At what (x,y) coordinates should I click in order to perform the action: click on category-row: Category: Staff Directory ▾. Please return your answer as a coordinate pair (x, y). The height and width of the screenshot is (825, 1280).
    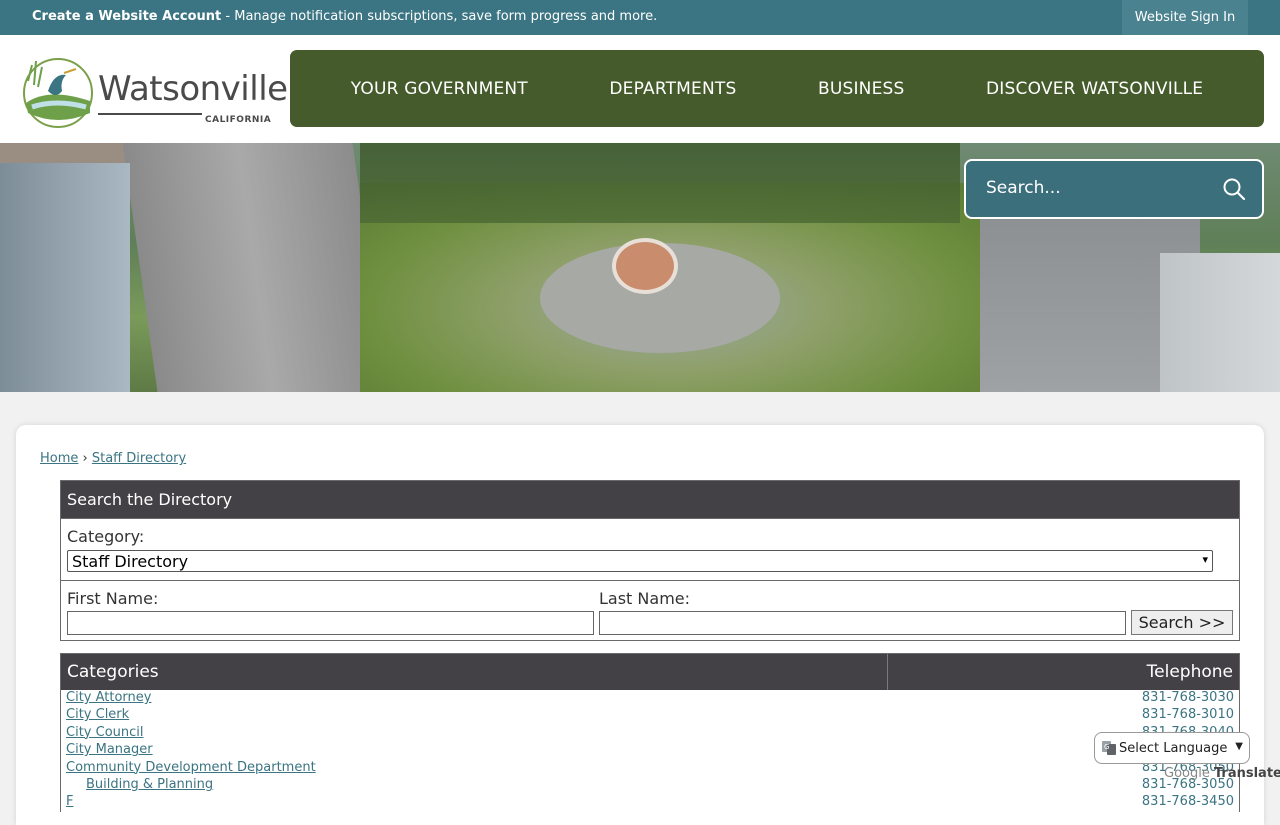
    Looking at the image, I should click on (650, 549).